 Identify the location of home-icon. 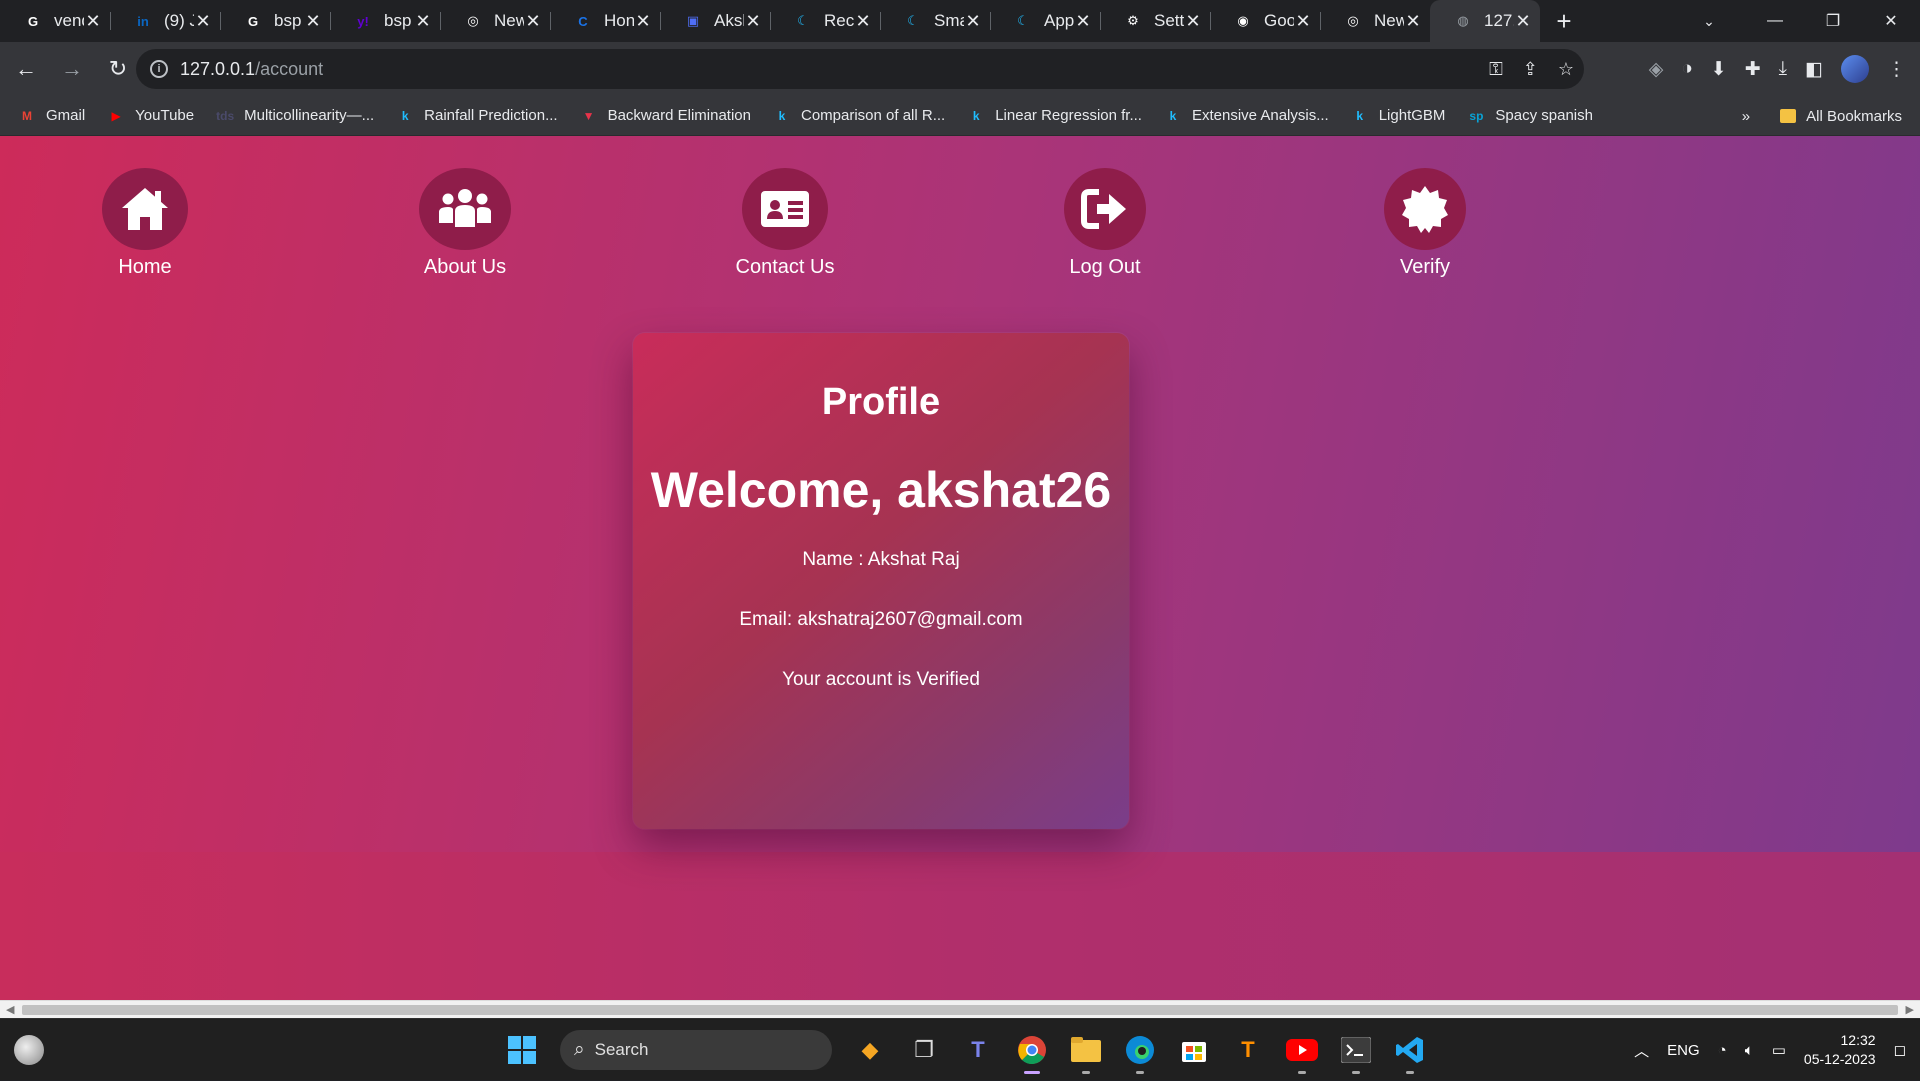
(145, 209).